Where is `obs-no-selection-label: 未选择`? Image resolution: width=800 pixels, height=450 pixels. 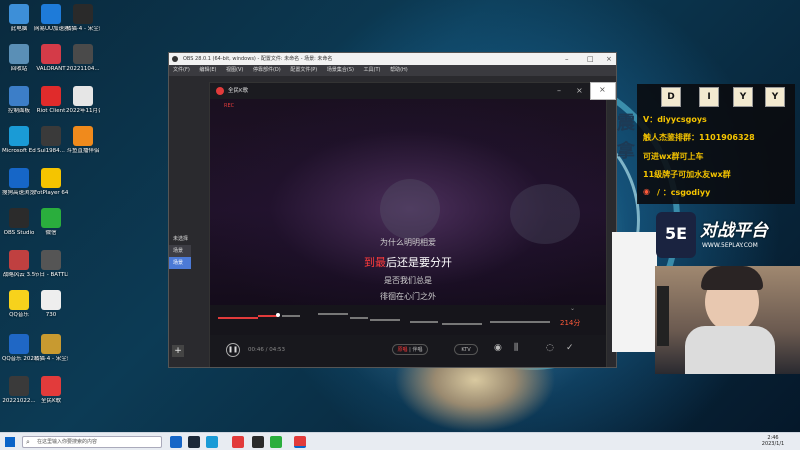 obs-no-selection-label: 未选择 is located at coordinates (181, 239).